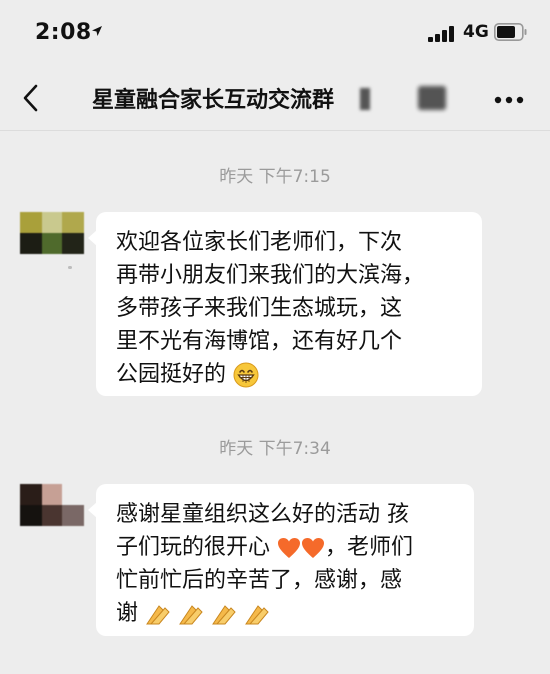  I want to click on message-line: 多带孩子来我们生态城玩，这, so click(259, 308).